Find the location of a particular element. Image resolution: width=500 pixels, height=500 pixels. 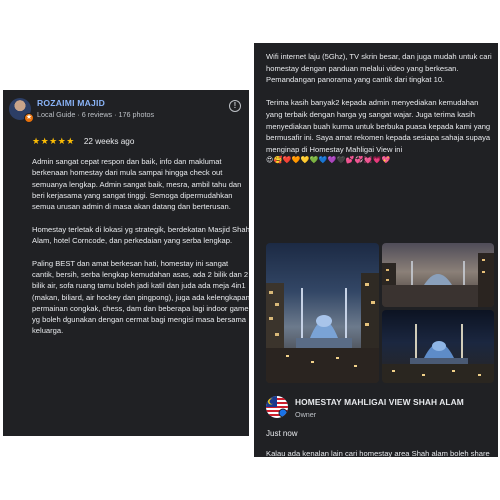

owner-name: HOMESTAY MAHLIGAI VIEW SHAH ALAM is located at coordinates (379, 402).